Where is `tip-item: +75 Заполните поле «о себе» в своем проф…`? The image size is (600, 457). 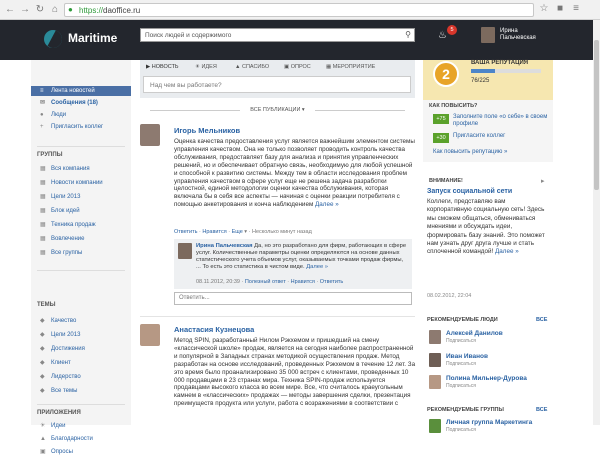
tip-item: +75 Заполните поле «о себе» в своем проф… is located at coordinates (493, 121).